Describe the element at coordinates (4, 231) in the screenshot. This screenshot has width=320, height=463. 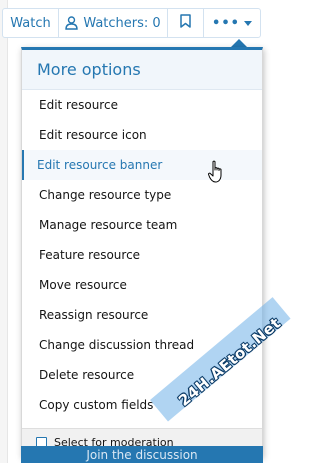
I see `page-edge` at that location.